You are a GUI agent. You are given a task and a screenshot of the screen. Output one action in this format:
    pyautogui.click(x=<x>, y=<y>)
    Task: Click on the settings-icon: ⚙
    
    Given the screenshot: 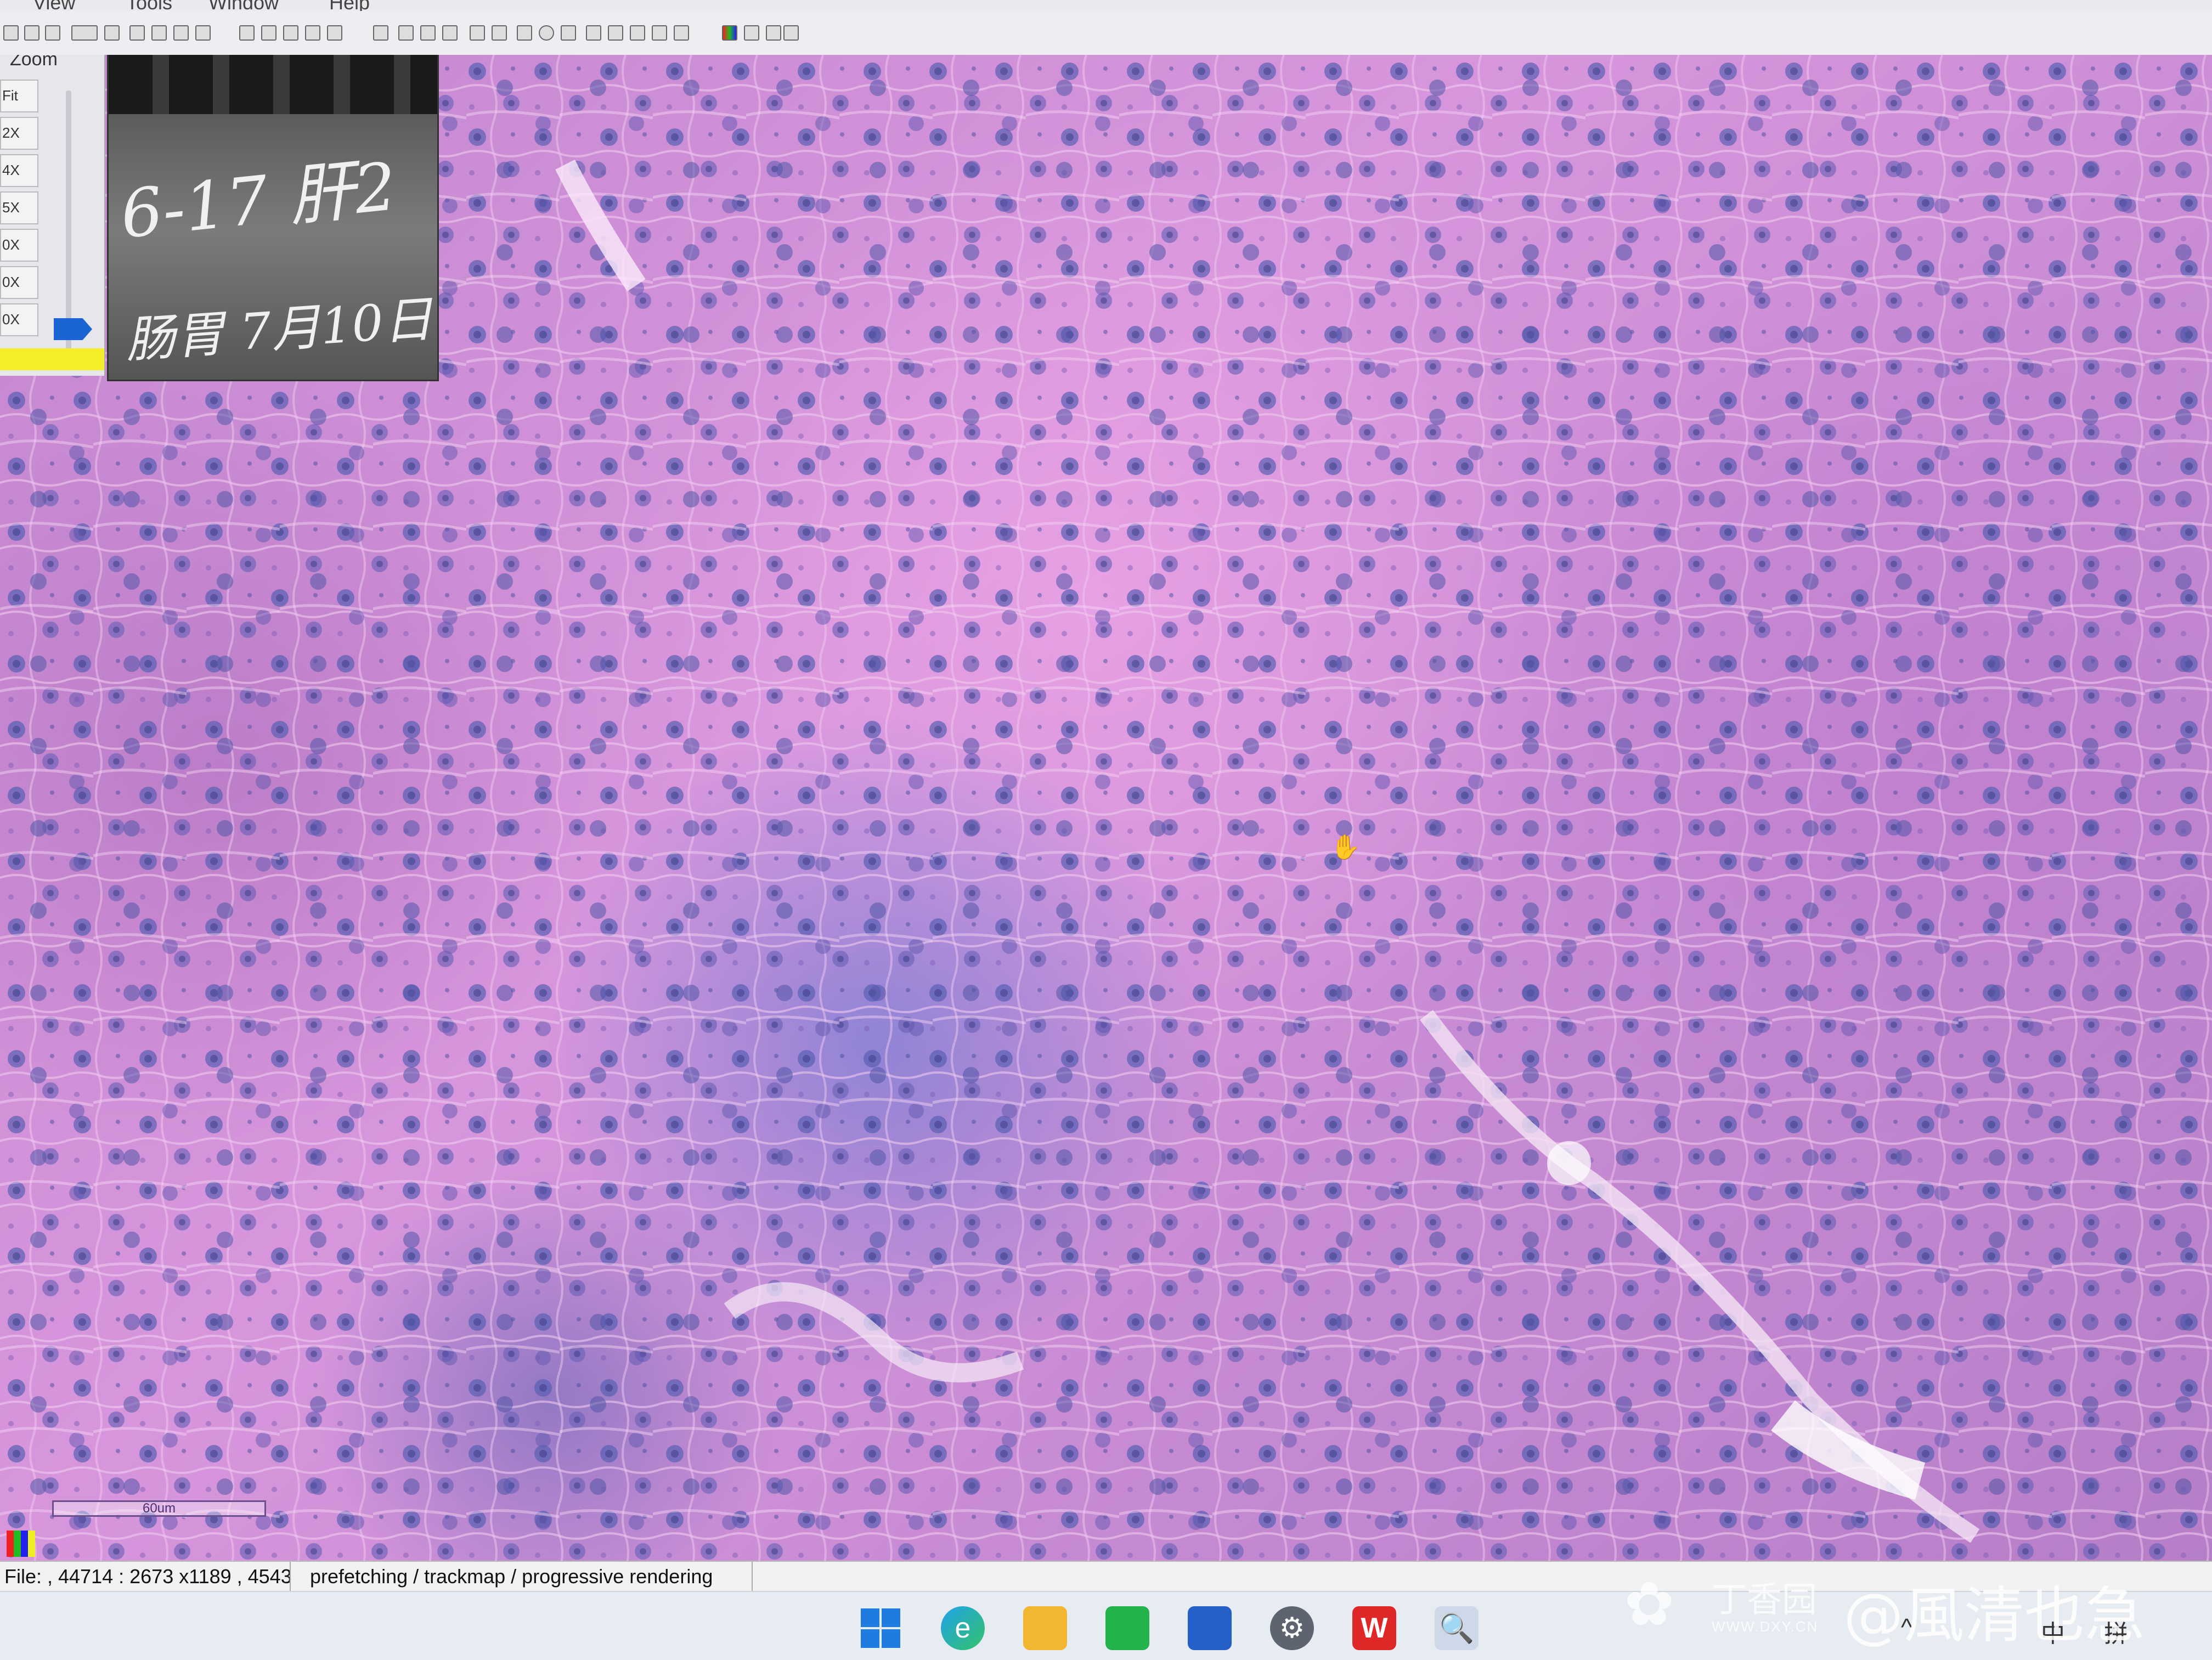 What is the action you would take?
    pyautogui.click(x=1292, y=1628)
    